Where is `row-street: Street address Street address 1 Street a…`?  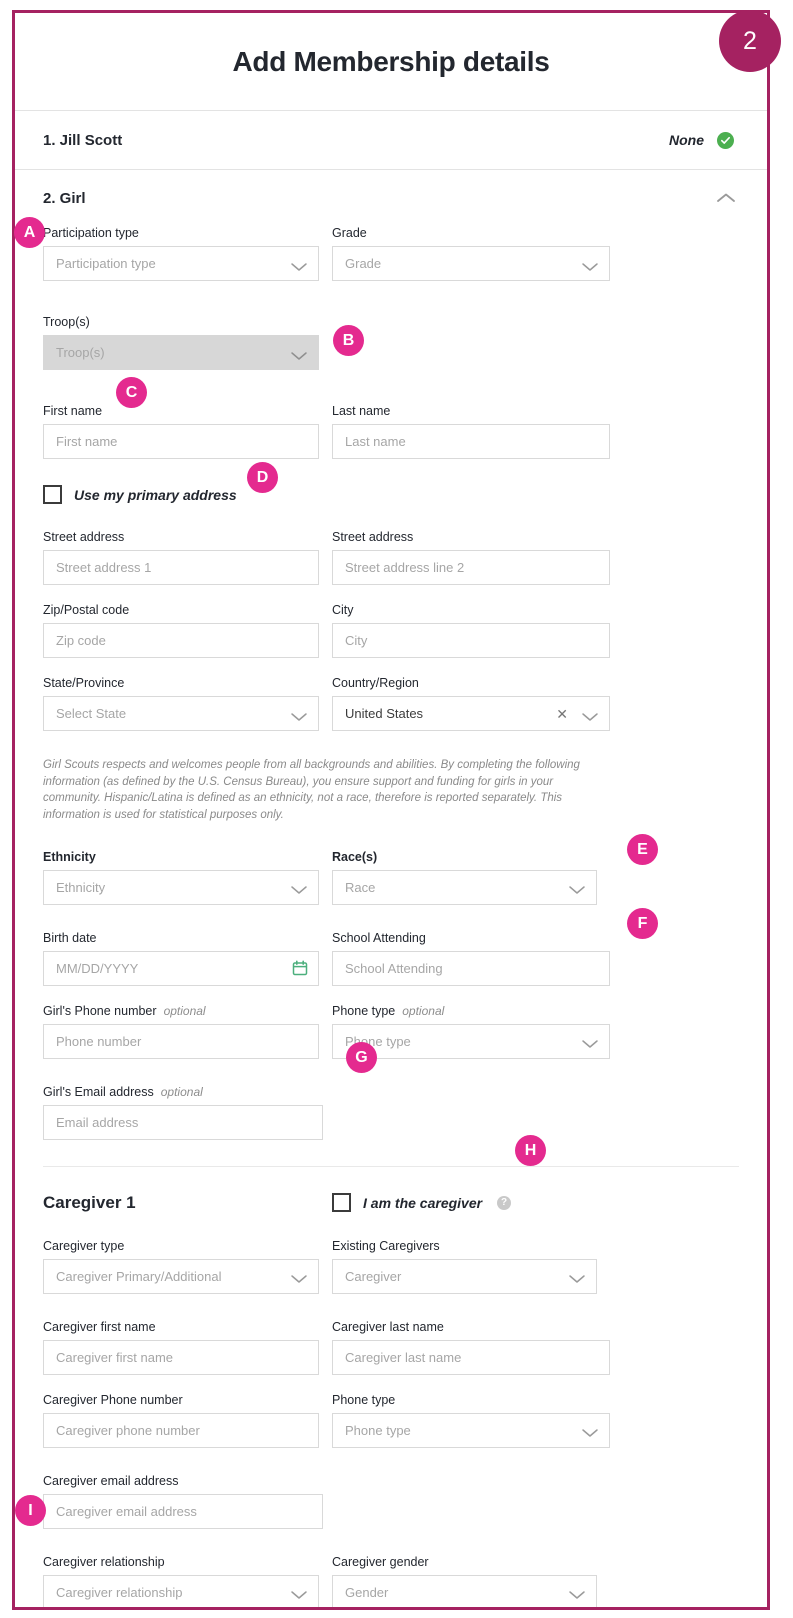
row-street: Street address Street address 1 Street a… is located at coordinates (391, 557).